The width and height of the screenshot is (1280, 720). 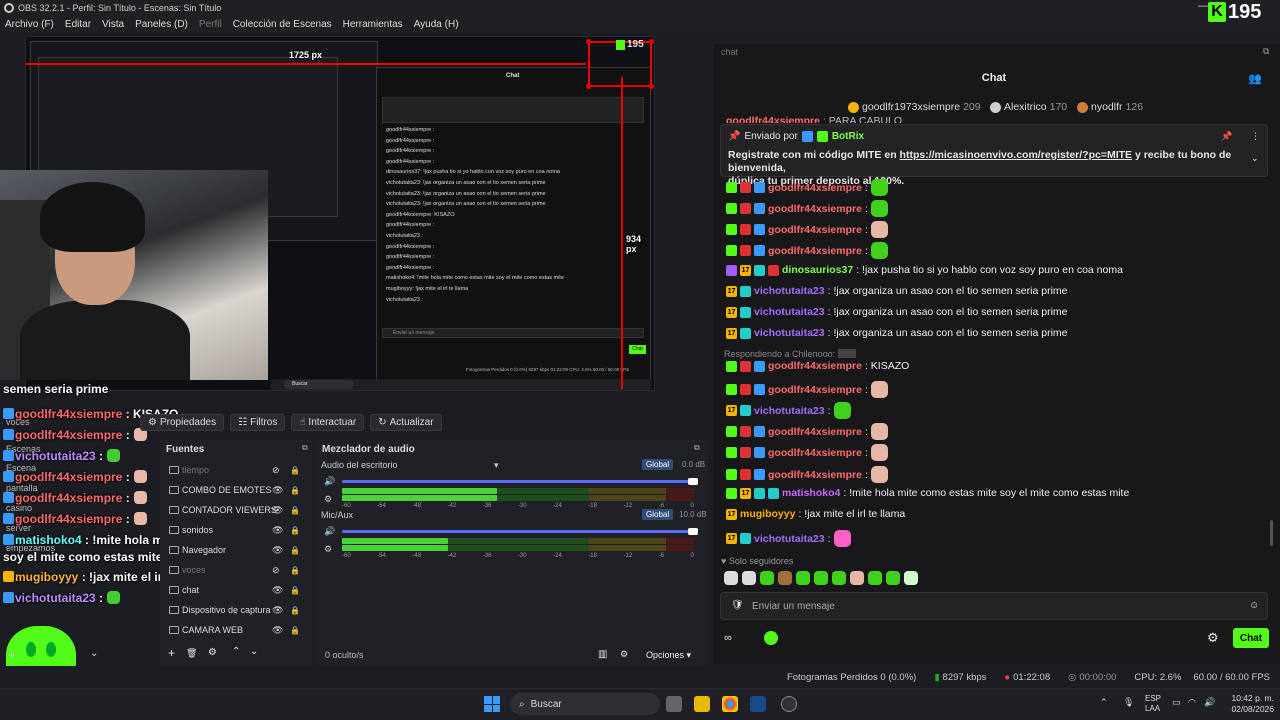 I want to click on scene-down-button: ⌄, so click(x=94, y=653).